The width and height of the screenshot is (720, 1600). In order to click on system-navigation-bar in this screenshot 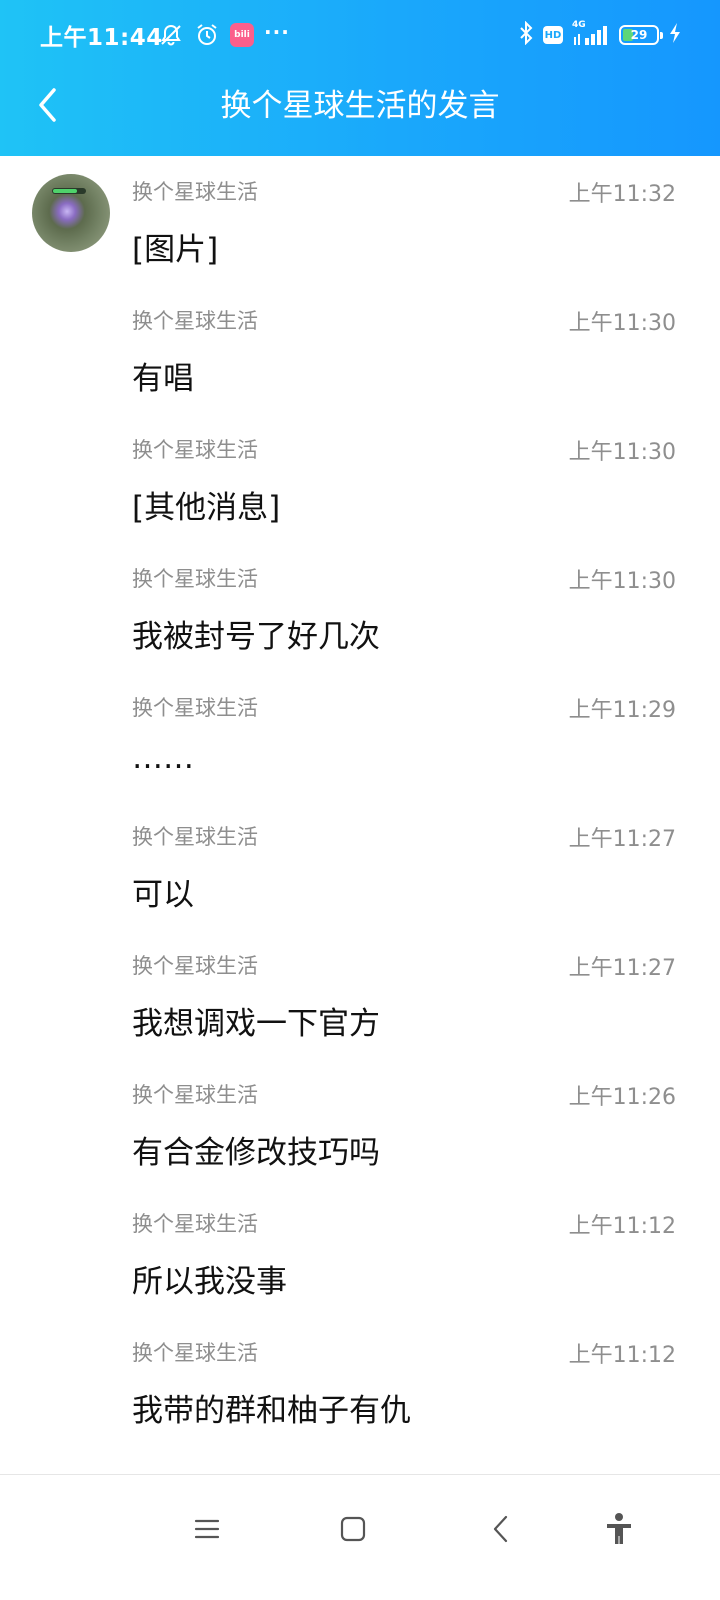, I will do `click(360, 1537)`.